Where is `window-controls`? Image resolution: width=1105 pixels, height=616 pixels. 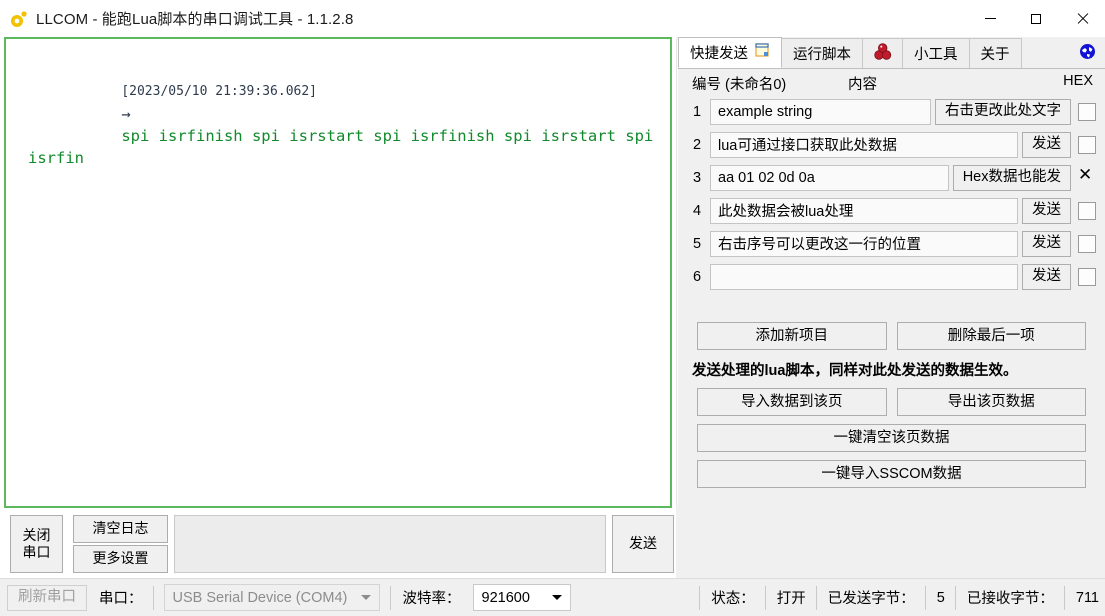 window-controls is located at coordinates (1036, 18).